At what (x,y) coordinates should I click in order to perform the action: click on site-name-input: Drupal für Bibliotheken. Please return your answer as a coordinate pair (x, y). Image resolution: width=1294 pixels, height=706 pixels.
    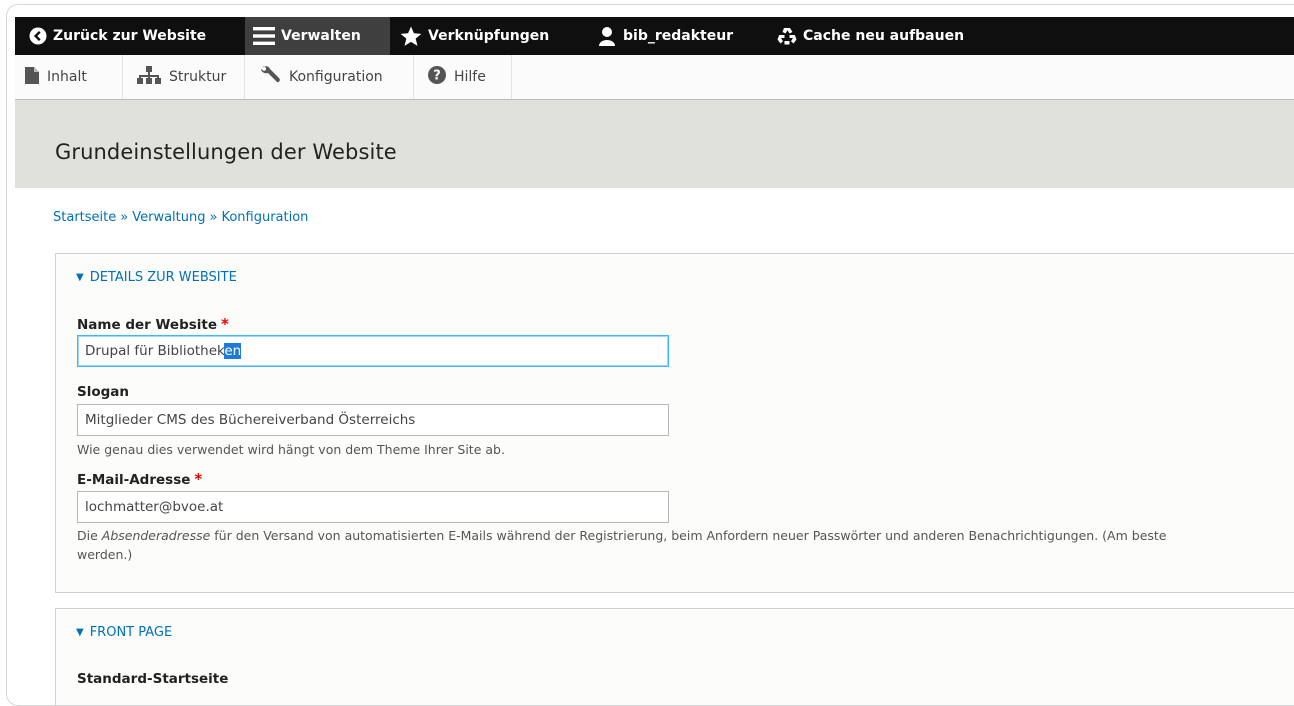
    Looking at the image, I should click on (373, 351).